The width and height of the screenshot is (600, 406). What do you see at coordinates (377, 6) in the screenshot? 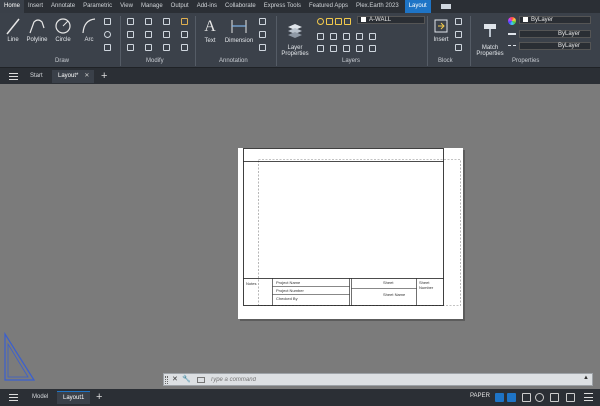
I see `tab-plex-earth: Plex.Earth 2023` at bounding box center [377, 6].